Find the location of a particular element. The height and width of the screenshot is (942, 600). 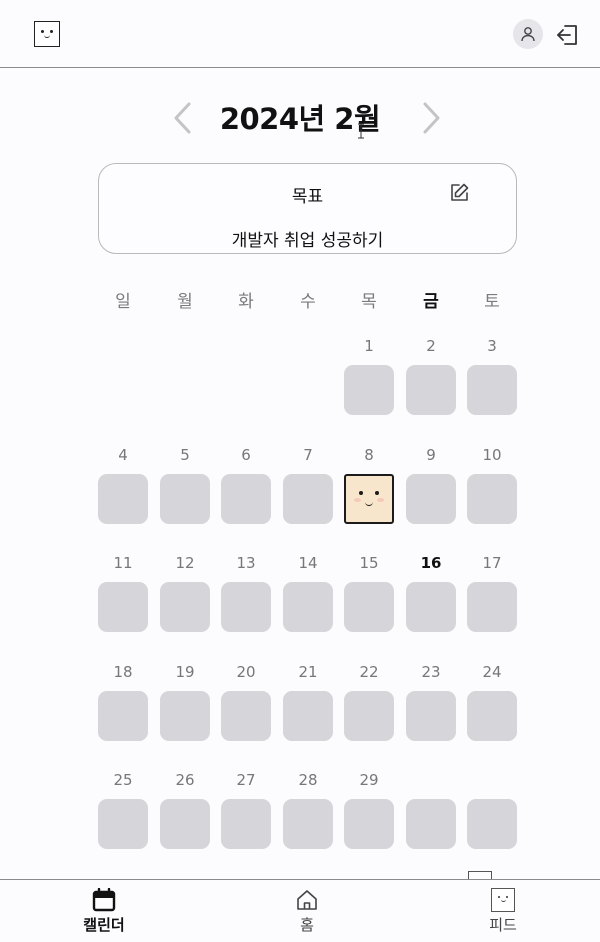

day-number: 3 is located at coordinates (492, 346).